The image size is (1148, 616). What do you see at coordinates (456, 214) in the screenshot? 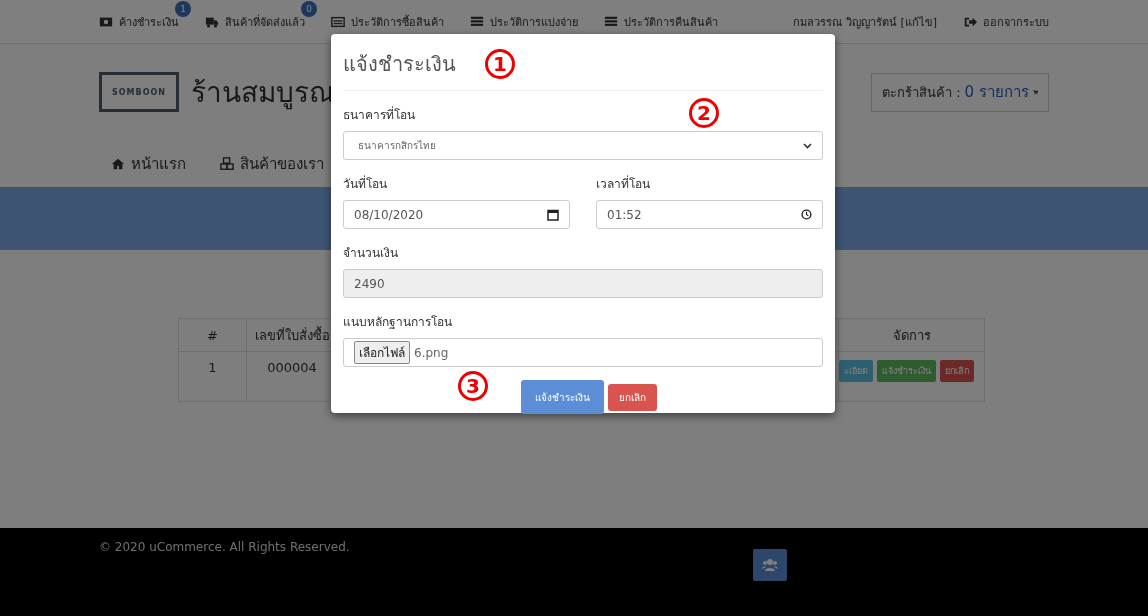
I see `date-field: 08/10/2020` at bounding box center [456, 214].